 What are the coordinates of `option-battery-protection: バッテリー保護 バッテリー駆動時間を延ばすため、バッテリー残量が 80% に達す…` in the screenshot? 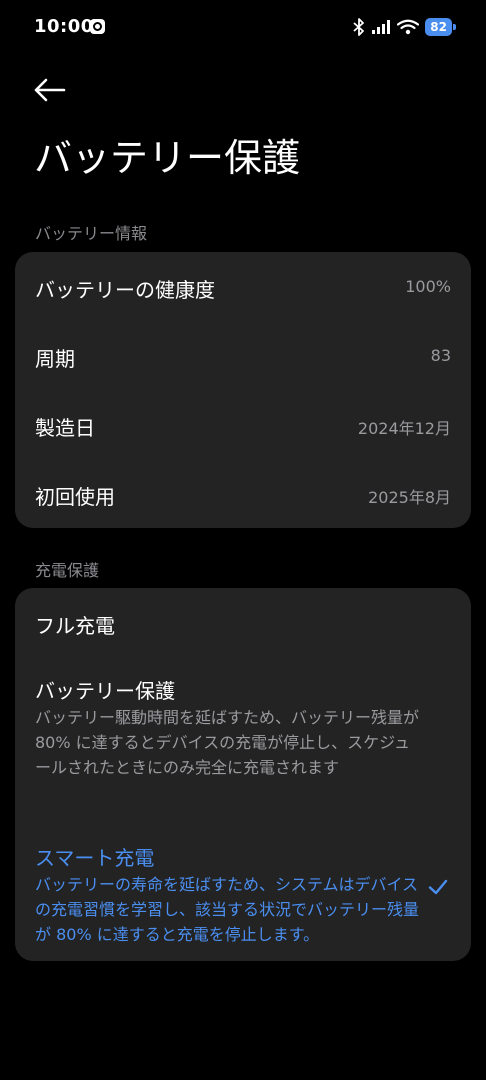 It's located at (243, 733).